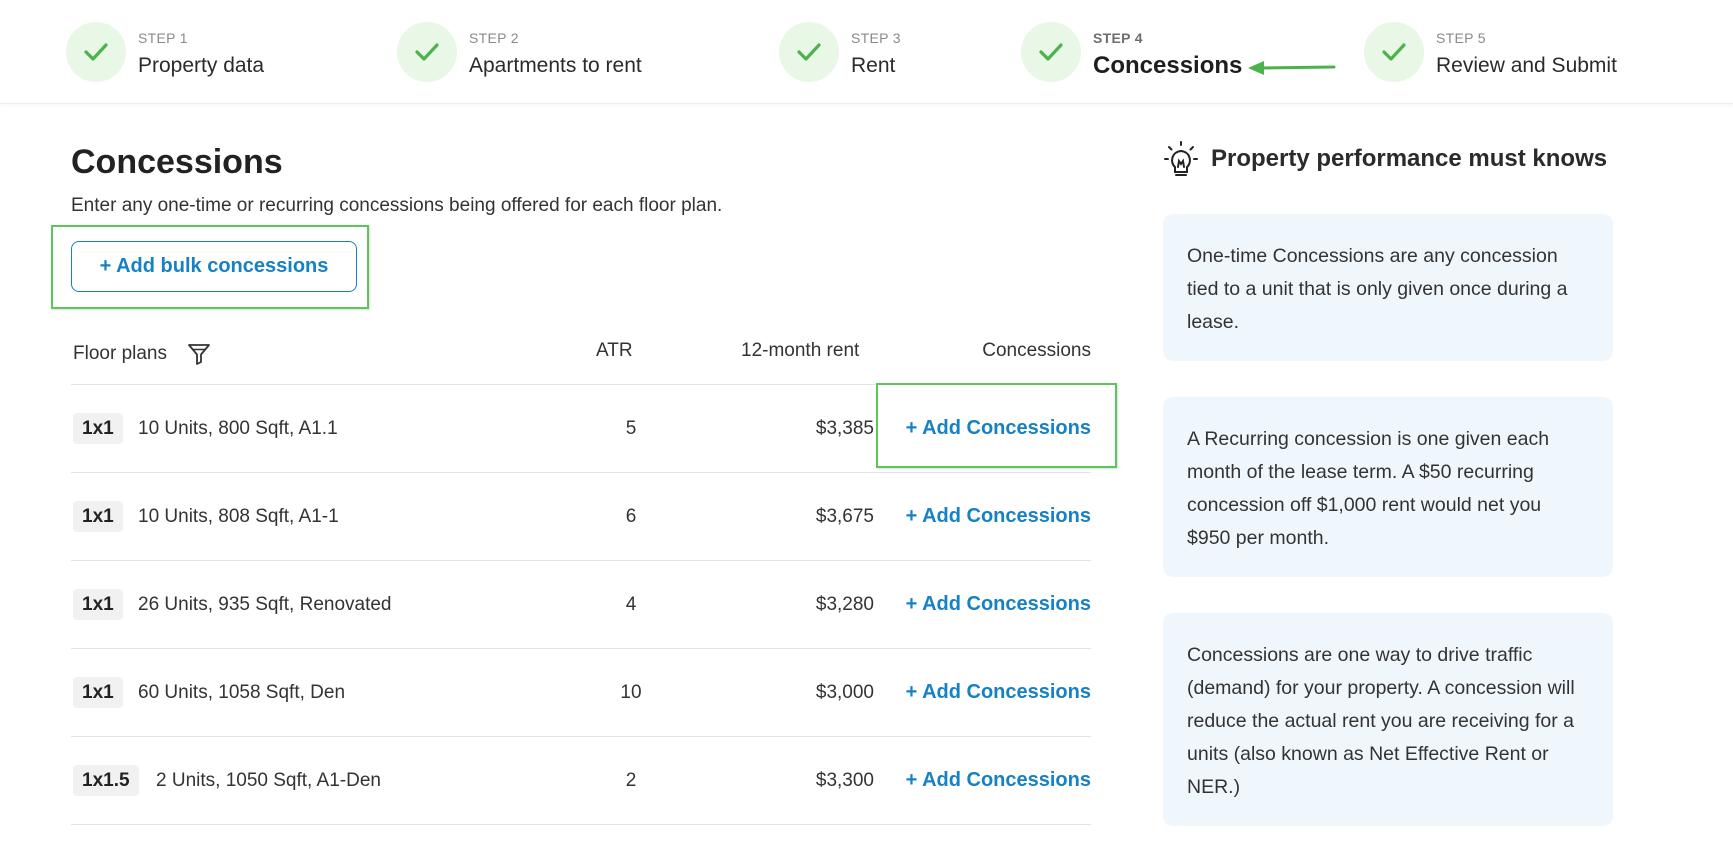  Describe the element at coordinates (876, 38) in the screenshot. I see `step-number: STEP 3` at that location.